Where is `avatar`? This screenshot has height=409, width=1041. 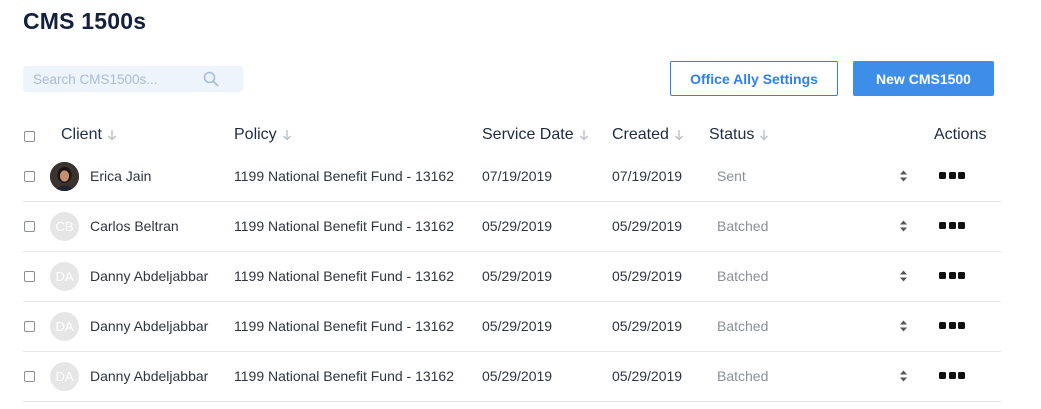 avatar is located at coordinates (64, 176).